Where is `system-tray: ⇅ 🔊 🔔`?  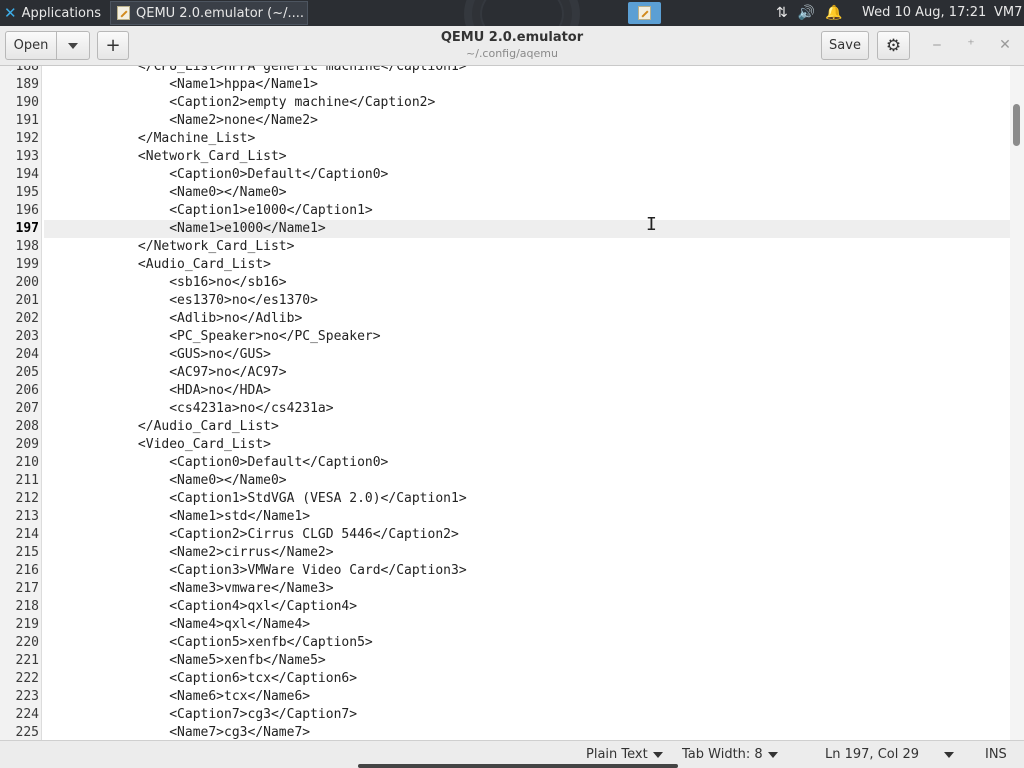
system-tray: ⇅ 🔊 🔔 is located at coordinates (809, 13).